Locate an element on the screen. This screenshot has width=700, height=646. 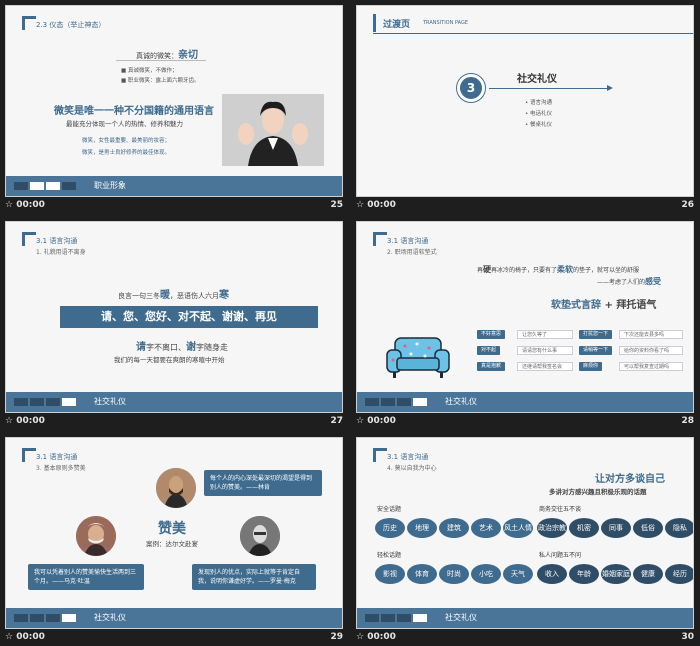
heading-prefix: 真诚的微笑： is located at coordinates (157, 56).